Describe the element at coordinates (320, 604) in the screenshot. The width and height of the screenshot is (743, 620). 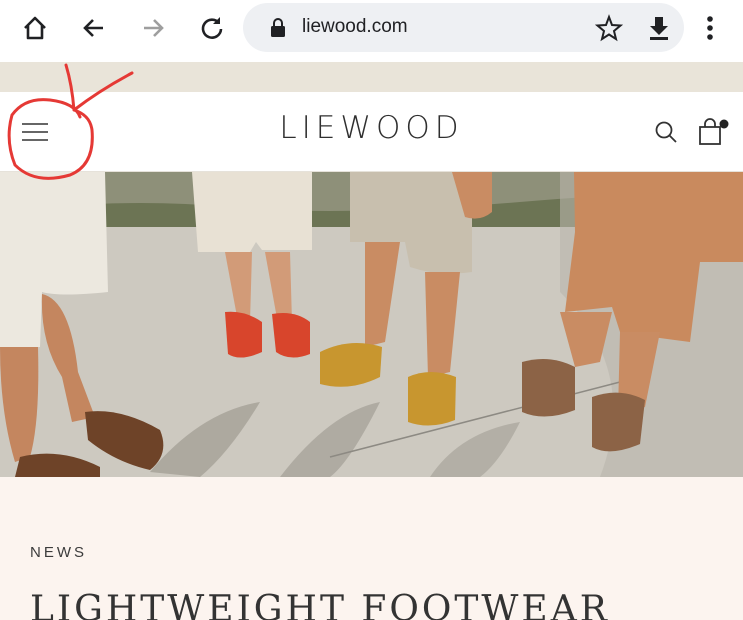
I see `news-headline: LIGHTWEIGHT FOOTWEAR` at that location.